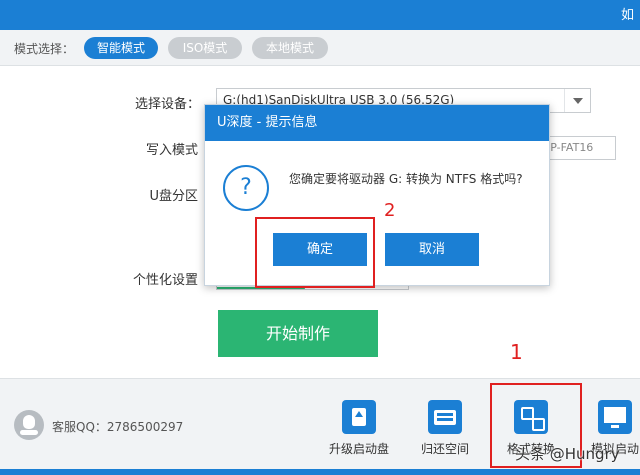 The height and width of the screenshot is (475, 640). What do you see at coordinates (577, 100) in the screenshot?
I see `chevron-down-icon` at bounding box center [577, 100].